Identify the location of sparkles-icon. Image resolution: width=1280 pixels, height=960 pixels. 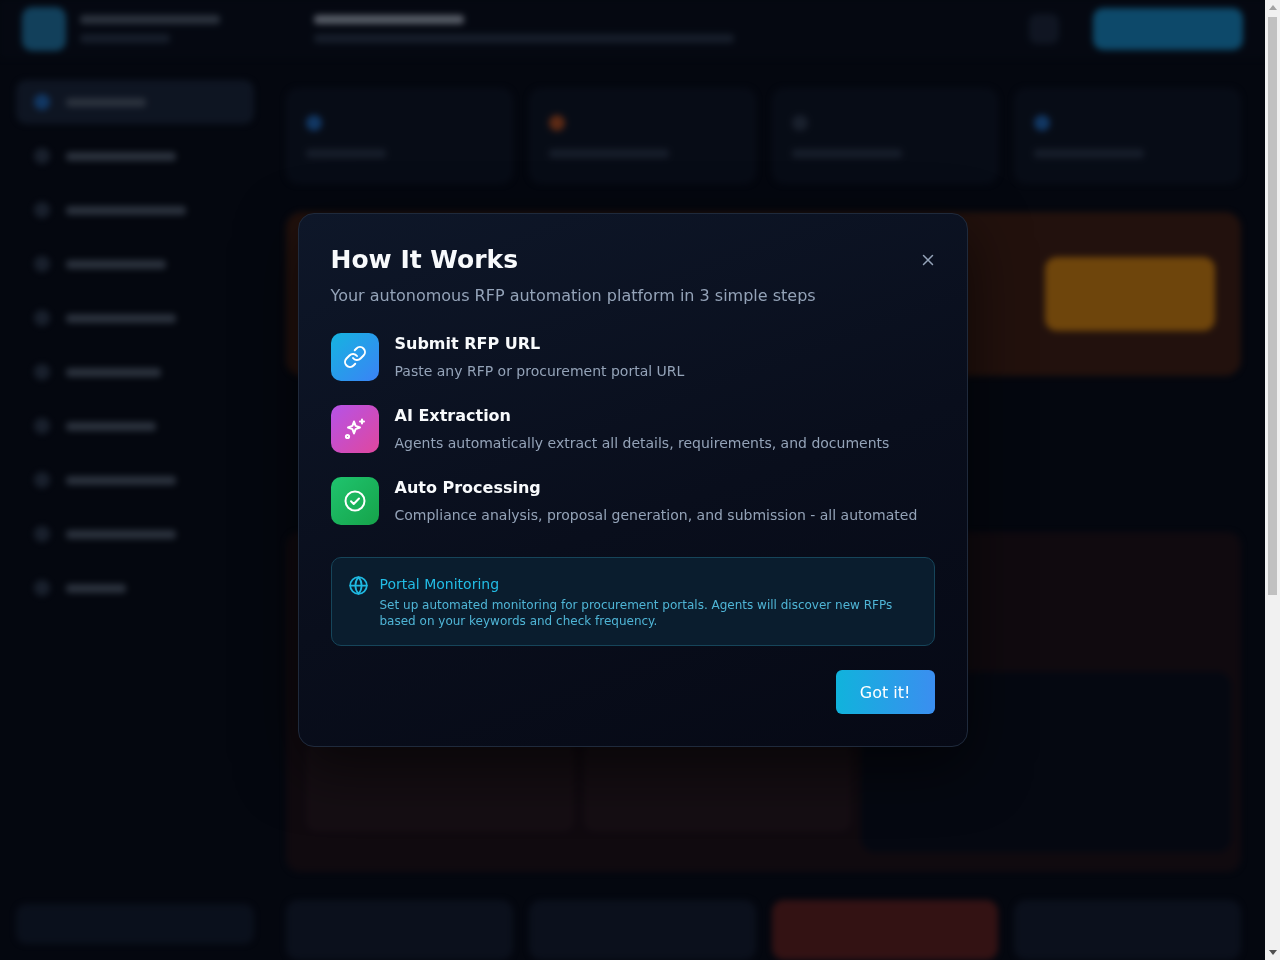
(354, 429).